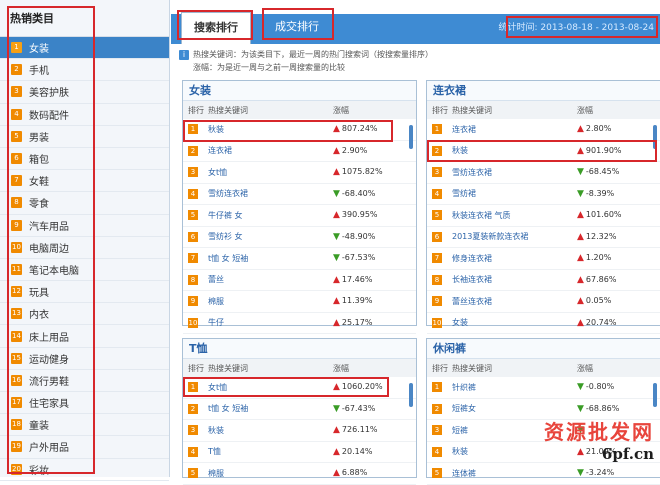 The height and width of the screenshot is (485, 660). I want to click on category-item: 4 数码配件, so click(84, 115).